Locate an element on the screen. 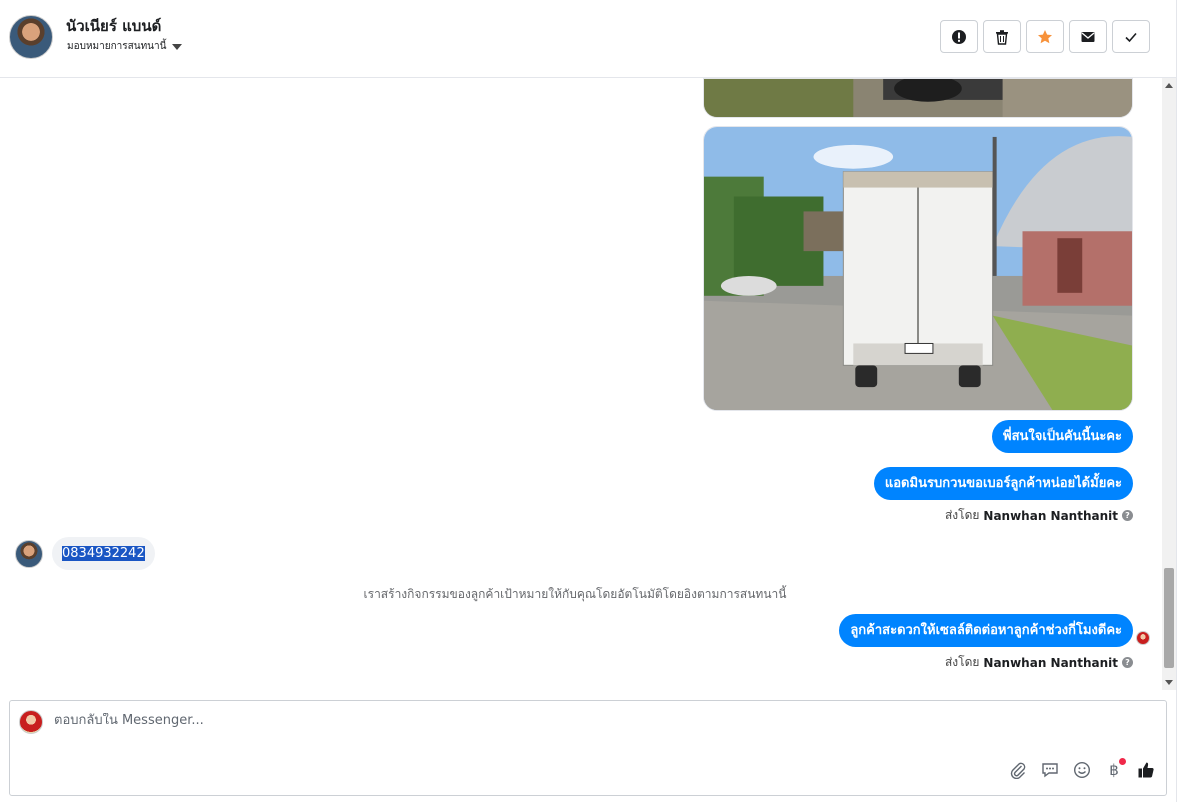 The height and width of the screenshot is (802, 1188). alert-icon is located at coordinates (959, 36).